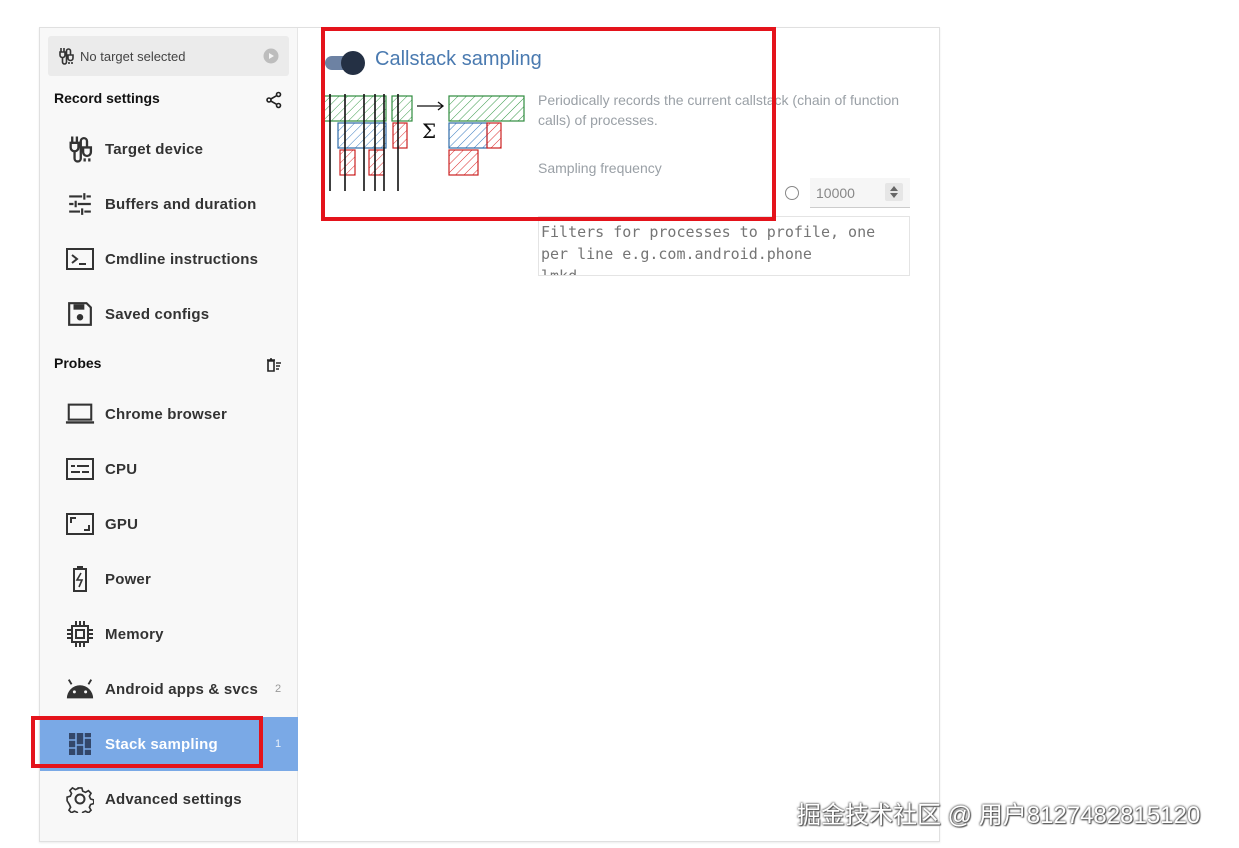 Image resolution: width=1239 pixels, height=848 pixels. What do you see at coordinates (134, 634) in the screenshot?
I see `sidebar-item-label: Memory` at bounding box center [134, 634].